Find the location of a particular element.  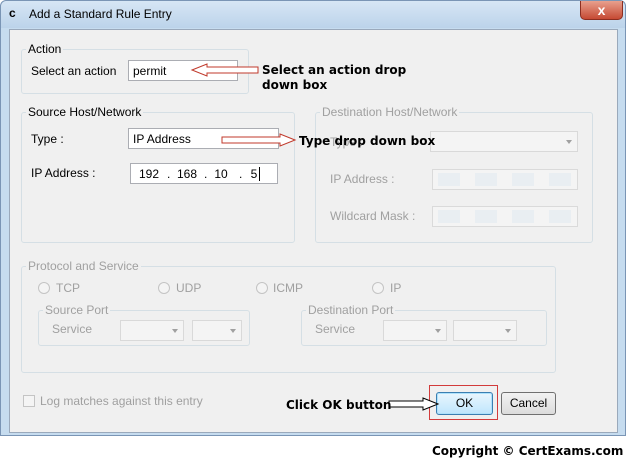

select-action-label: Select an action is located at coordinates (74, 71).